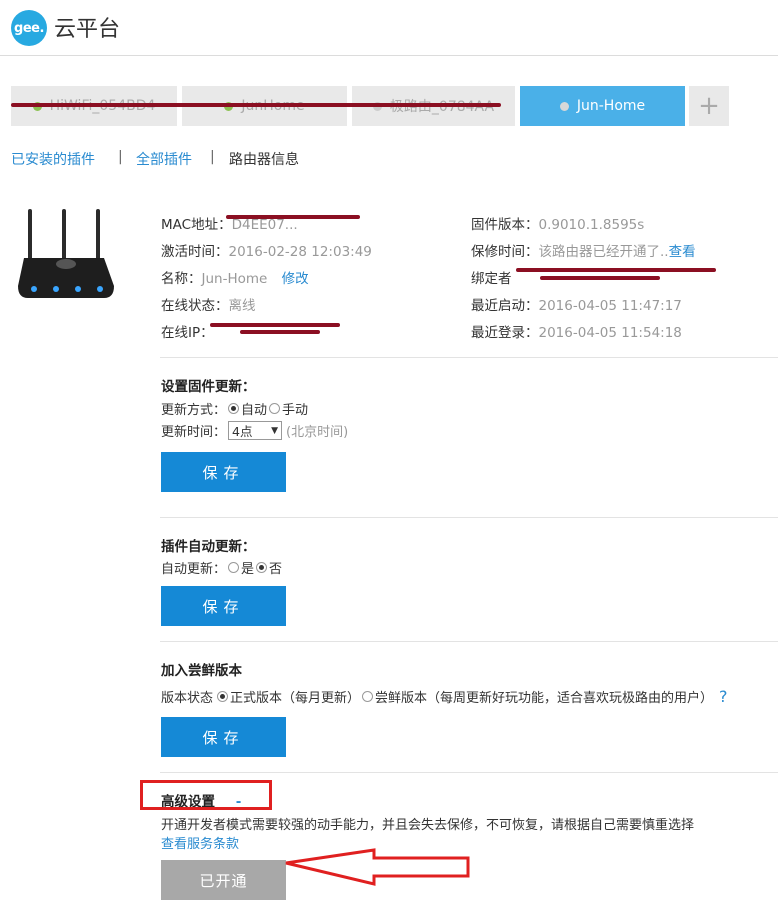 This screenshot has height=910, width=778. Describe the element at coordinates (317, 432) in the screenshot. I see `timezone-note: (北京时间)` at that location.